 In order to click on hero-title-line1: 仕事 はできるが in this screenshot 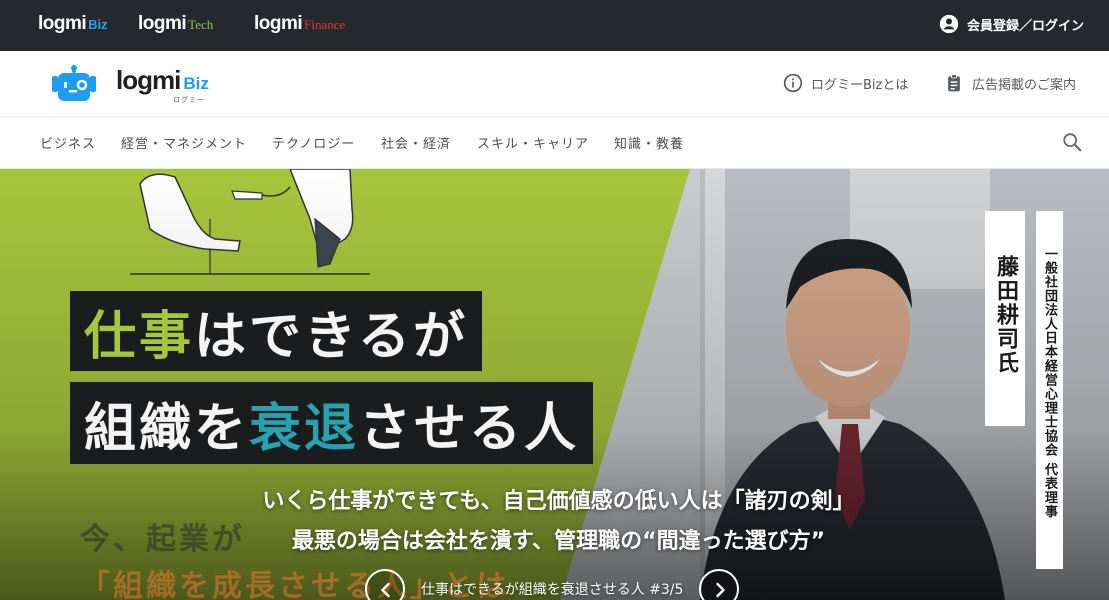, I will do `click(276, 331)`.